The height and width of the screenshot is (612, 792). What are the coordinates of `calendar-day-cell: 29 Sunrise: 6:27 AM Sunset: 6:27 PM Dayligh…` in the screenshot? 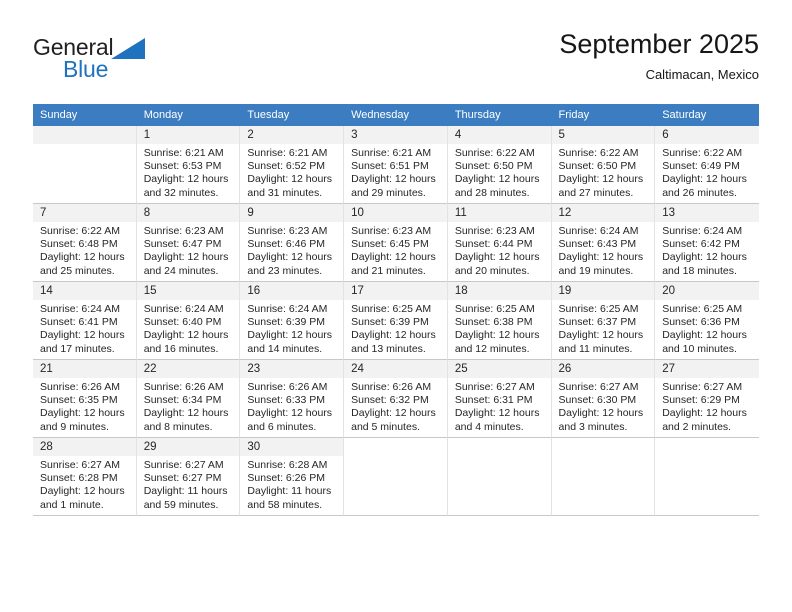 It's located at (188, 477).